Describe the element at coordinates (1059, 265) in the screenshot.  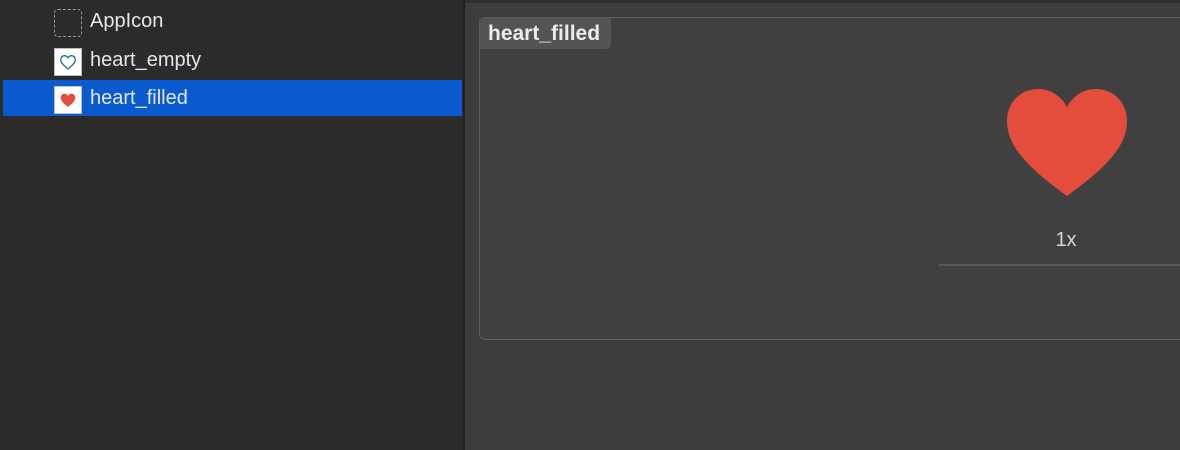
I see `slot-divider` at that location.